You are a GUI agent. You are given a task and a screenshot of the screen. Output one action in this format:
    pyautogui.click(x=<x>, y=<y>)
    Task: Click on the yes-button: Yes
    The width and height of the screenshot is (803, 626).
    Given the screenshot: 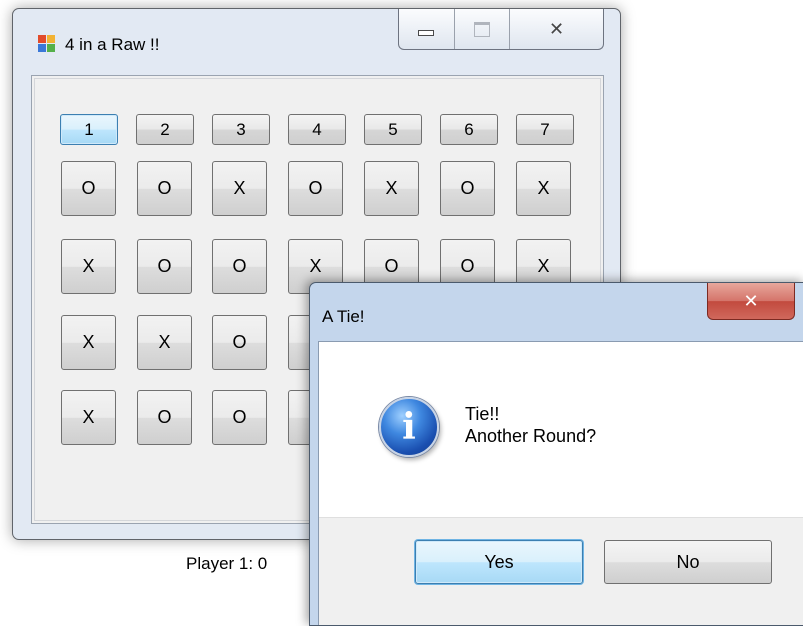 What is the action you would take?
    pyautogui.click(x=499, y=562)
    